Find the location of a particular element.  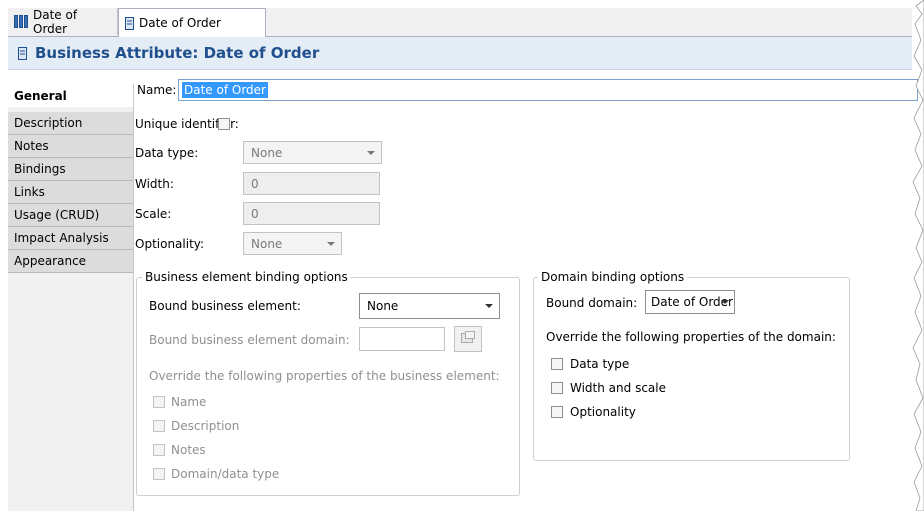

tab-attribute: Date of Order is located at coordinates (192, 22).